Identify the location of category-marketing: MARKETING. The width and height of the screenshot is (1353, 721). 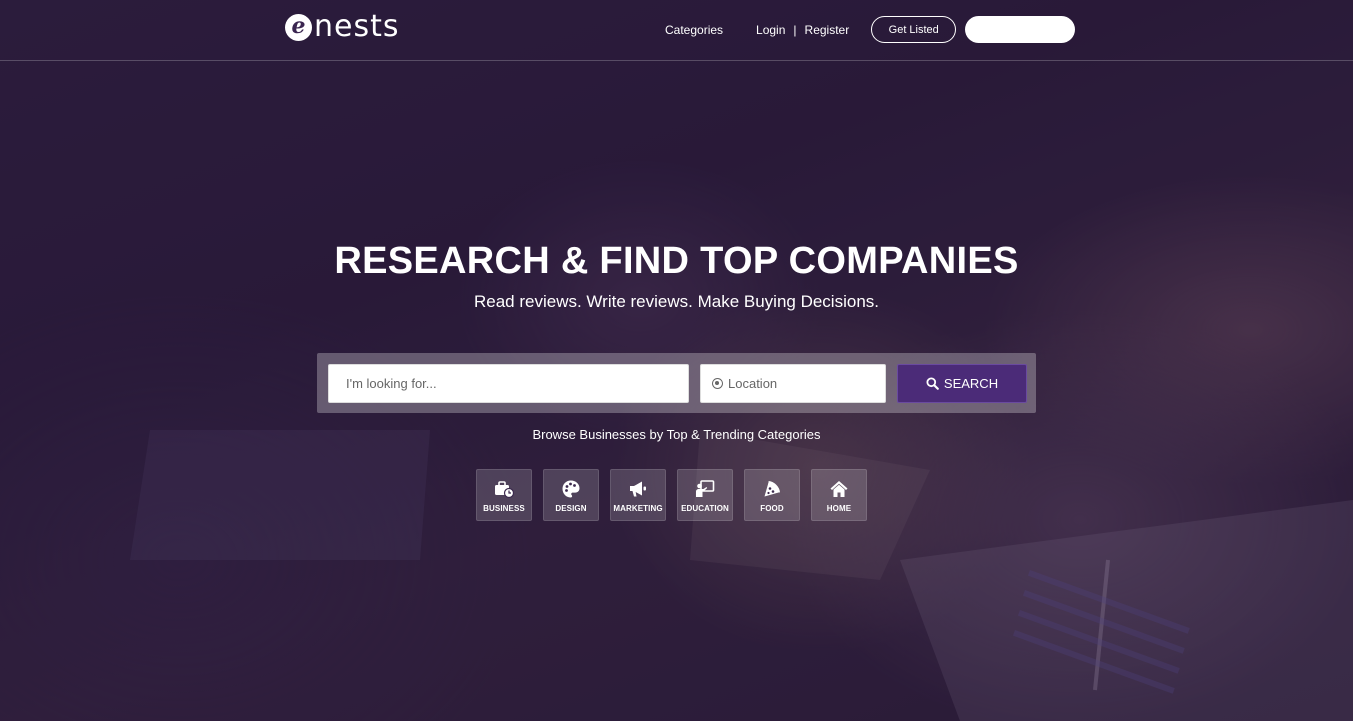
(638, 495).